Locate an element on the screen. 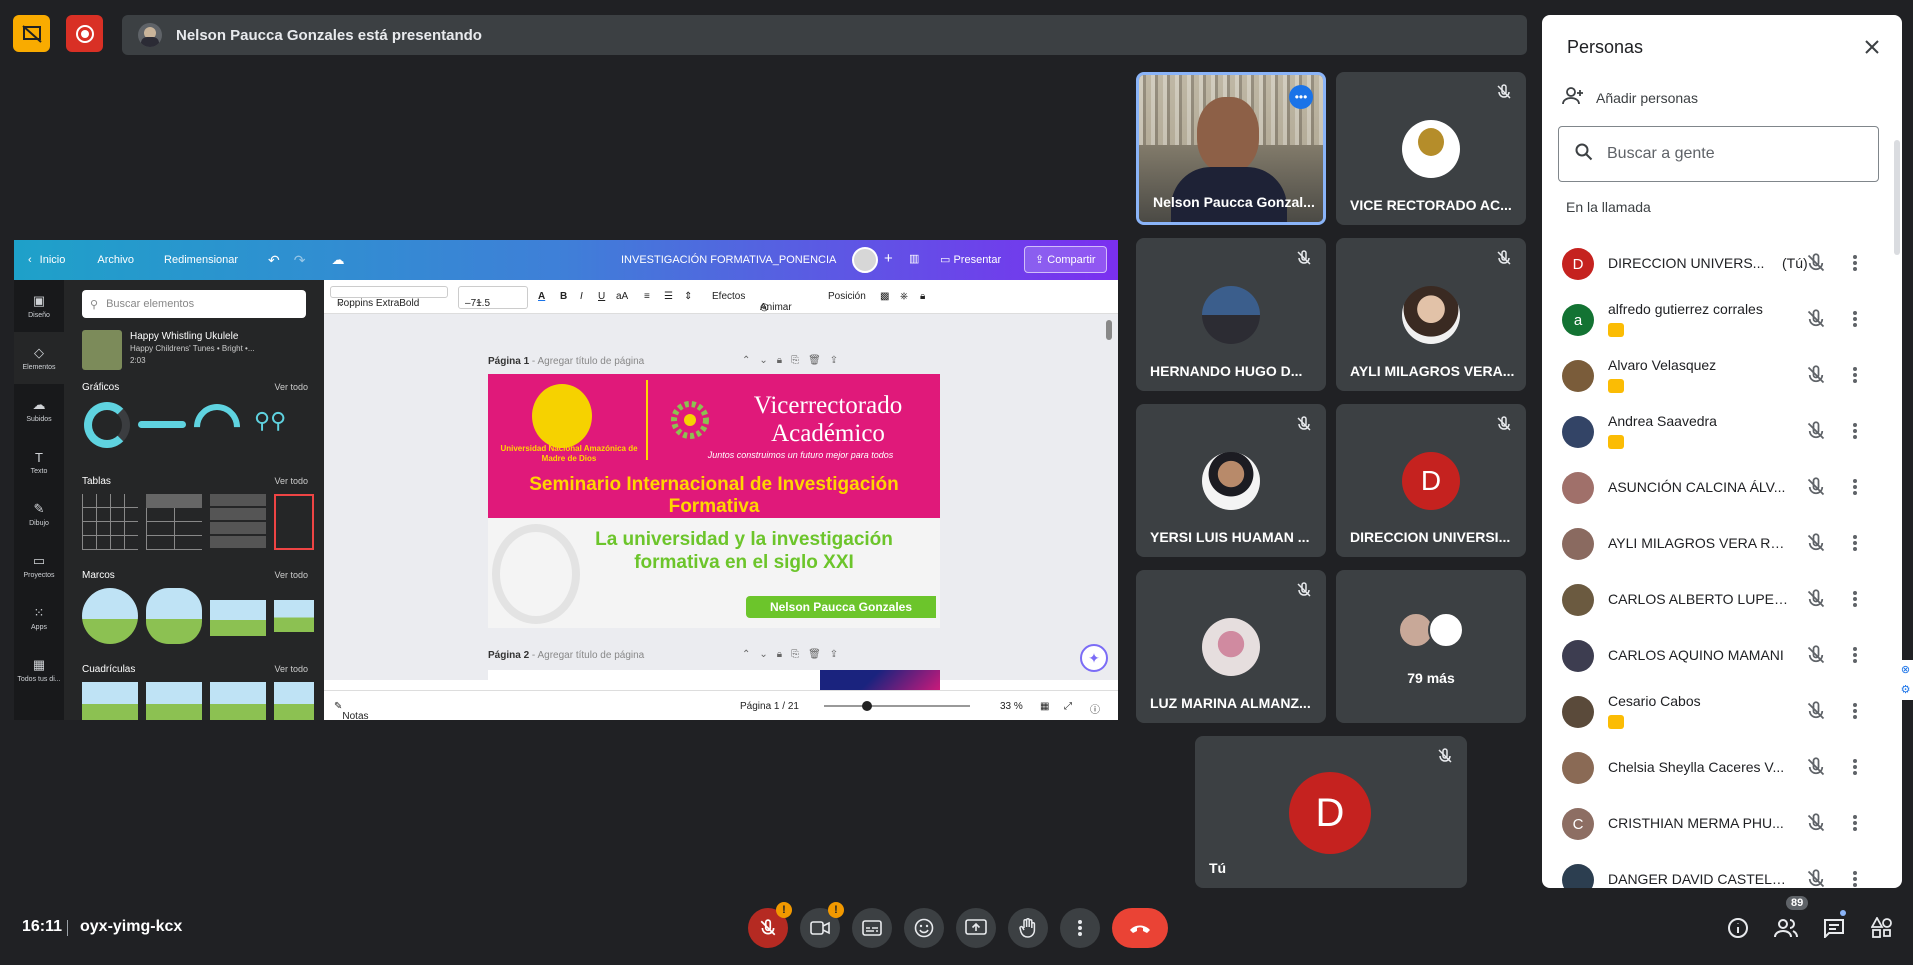  zoom-slider is located at coordinates (897, 706).